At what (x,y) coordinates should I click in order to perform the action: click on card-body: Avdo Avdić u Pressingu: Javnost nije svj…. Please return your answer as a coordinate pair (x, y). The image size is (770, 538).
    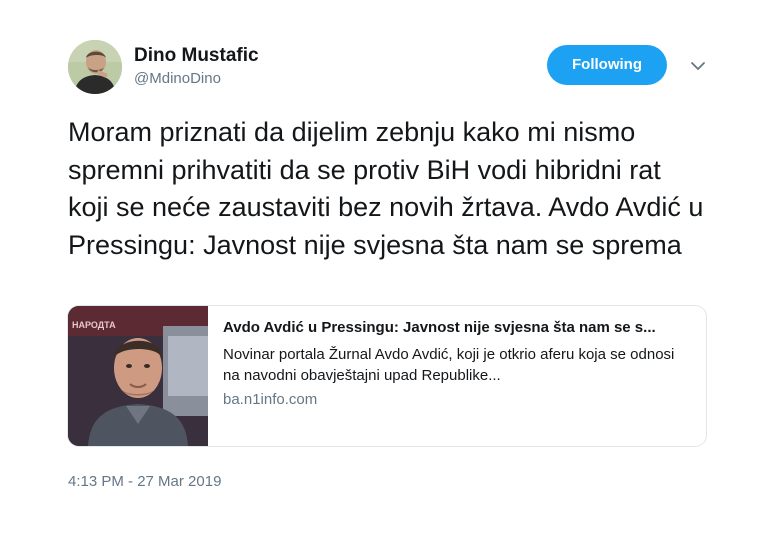
    Looking at the image, I should click on (458, 364).